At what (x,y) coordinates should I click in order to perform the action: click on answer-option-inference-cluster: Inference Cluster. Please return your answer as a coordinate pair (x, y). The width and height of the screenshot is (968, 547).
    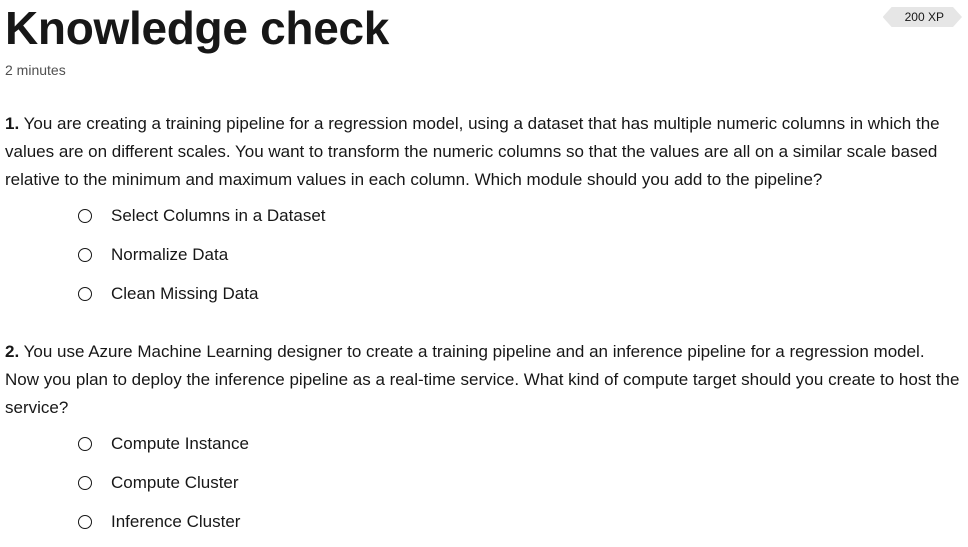
    Looking at the image, I should click on (484, 522).